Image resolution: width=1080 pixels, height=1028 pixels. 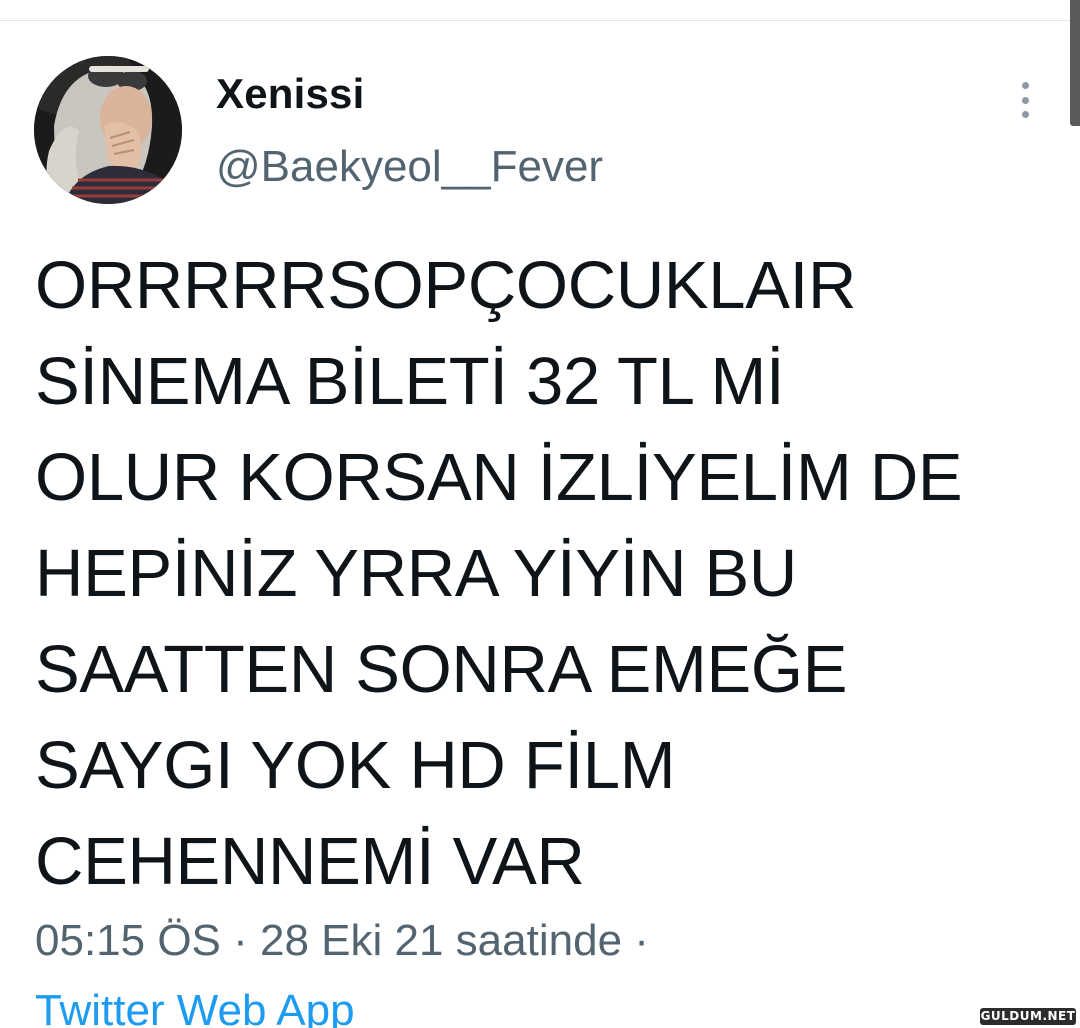 I want to click on avatar, so click(x=108, y=130).